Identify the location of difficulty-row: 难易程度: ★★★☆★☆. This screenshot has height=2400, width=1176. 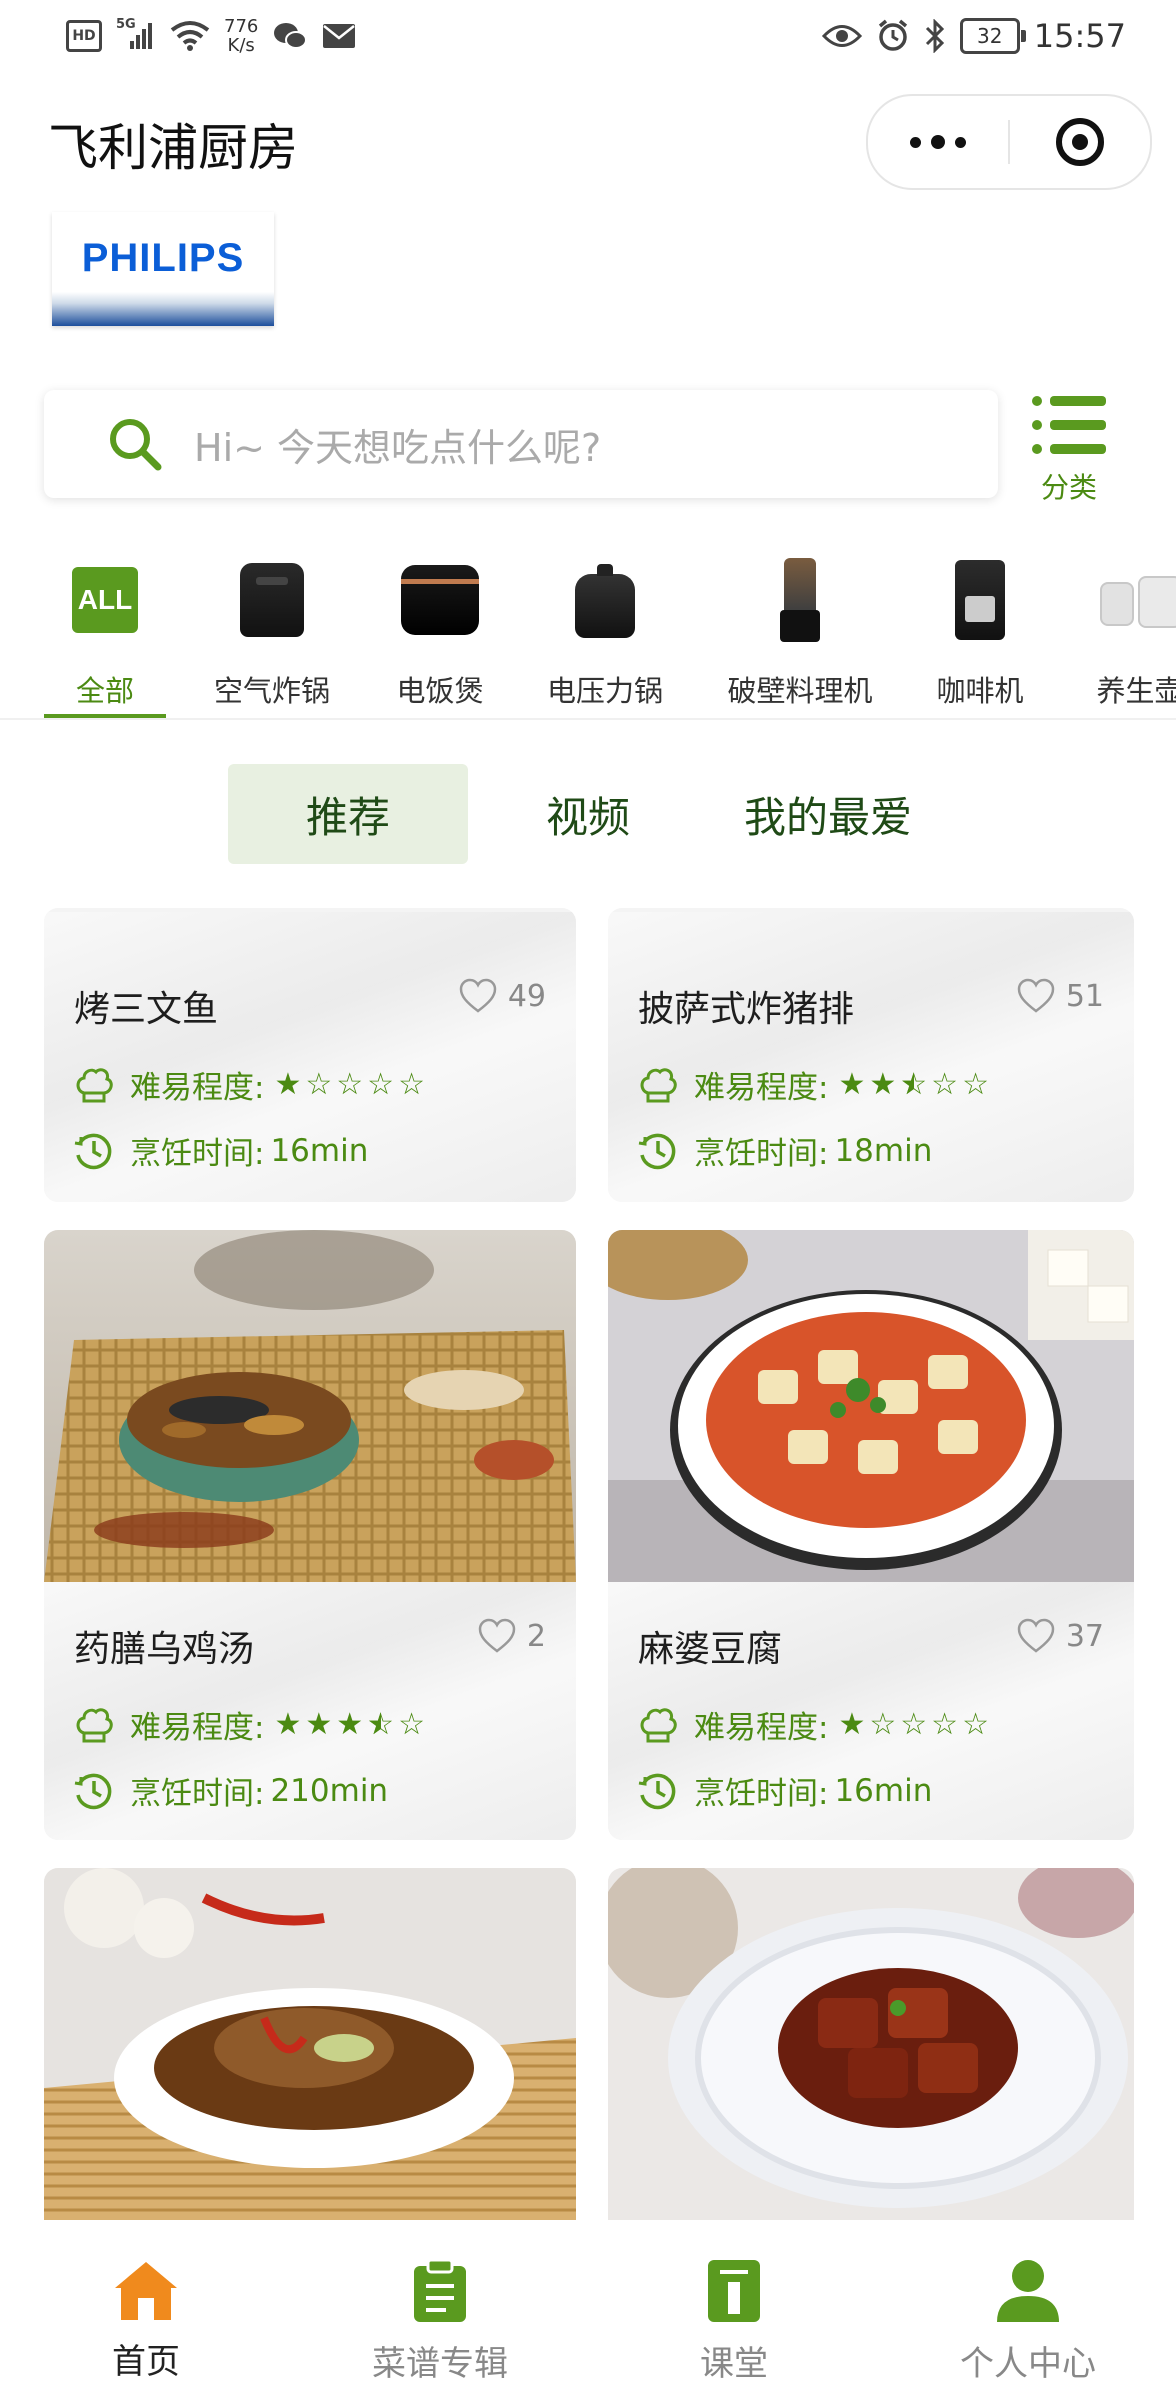
(248, 1724).